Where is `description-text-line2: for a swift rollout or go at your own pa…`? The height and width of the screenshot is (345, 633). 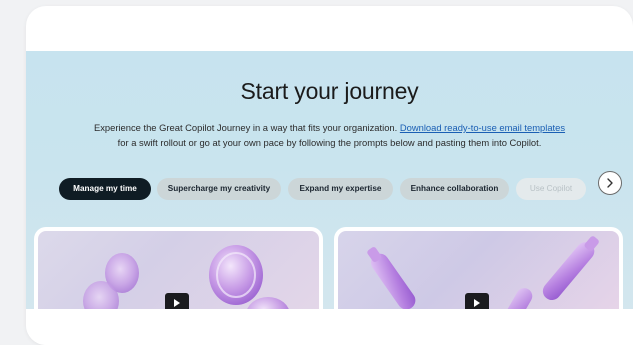 description-text-line2: for a swift rollout or go at your own pa… is located at coordinates (329, 142).